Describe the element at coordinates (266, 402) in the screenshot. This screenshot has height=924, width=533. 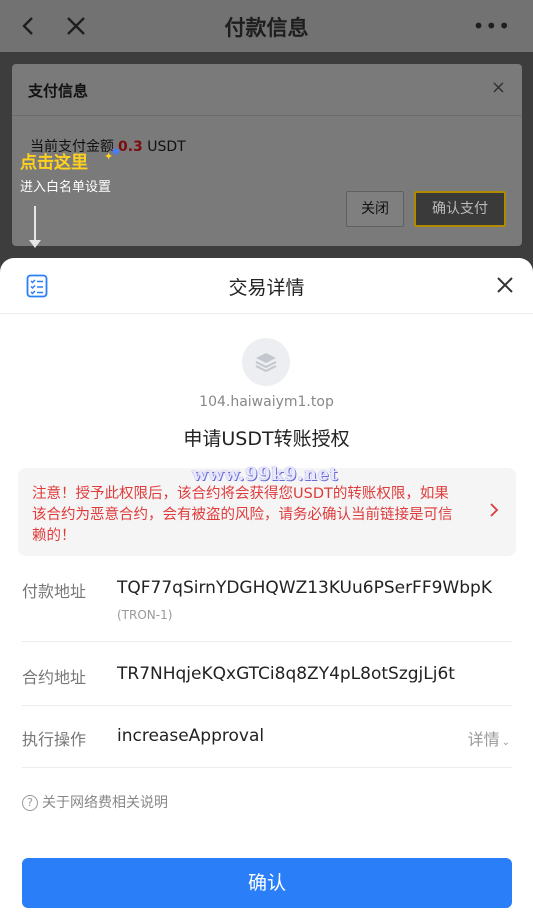
I see `dapp-host: 104.haiwaiym1.top` at that location.